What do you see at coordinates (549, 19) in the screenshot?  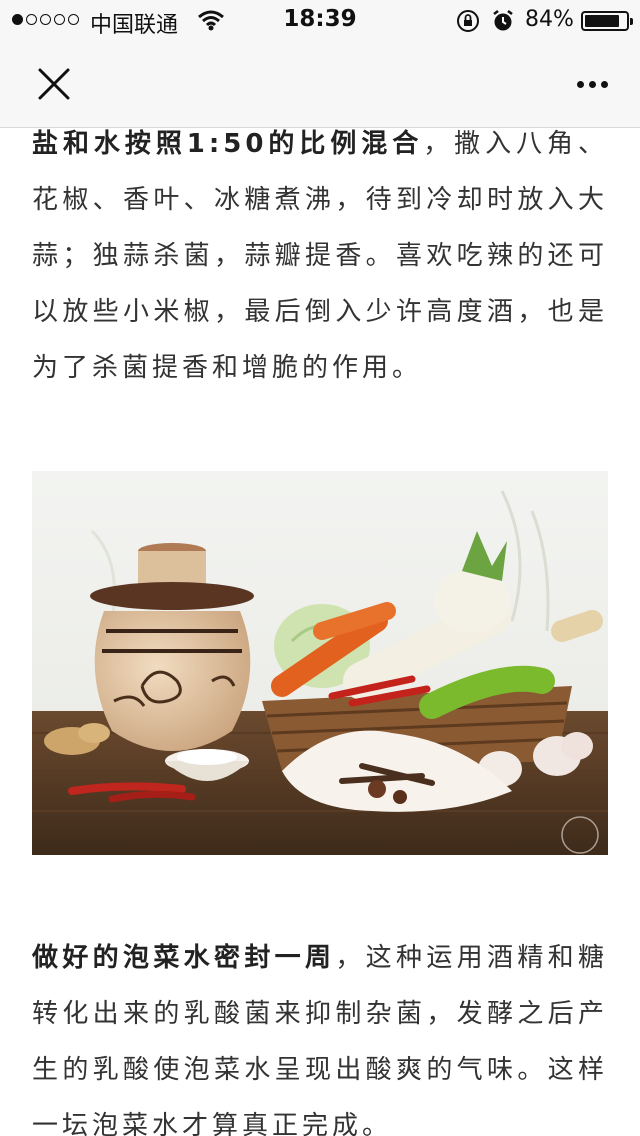 I see `battery-percent: 84%` at bounding box center [549, 19].